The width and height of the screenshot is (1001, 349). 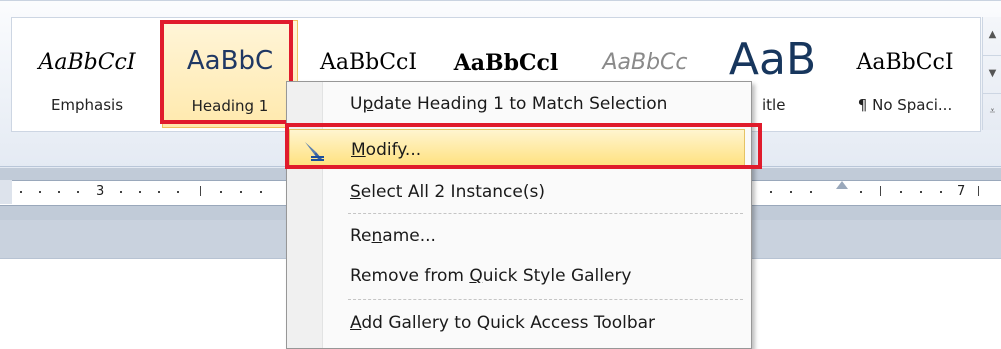 What do you see at coordinates (645, 62) in the screenshot?
I see `style-preview: AaBbCc` at bounding box center [645, 62].